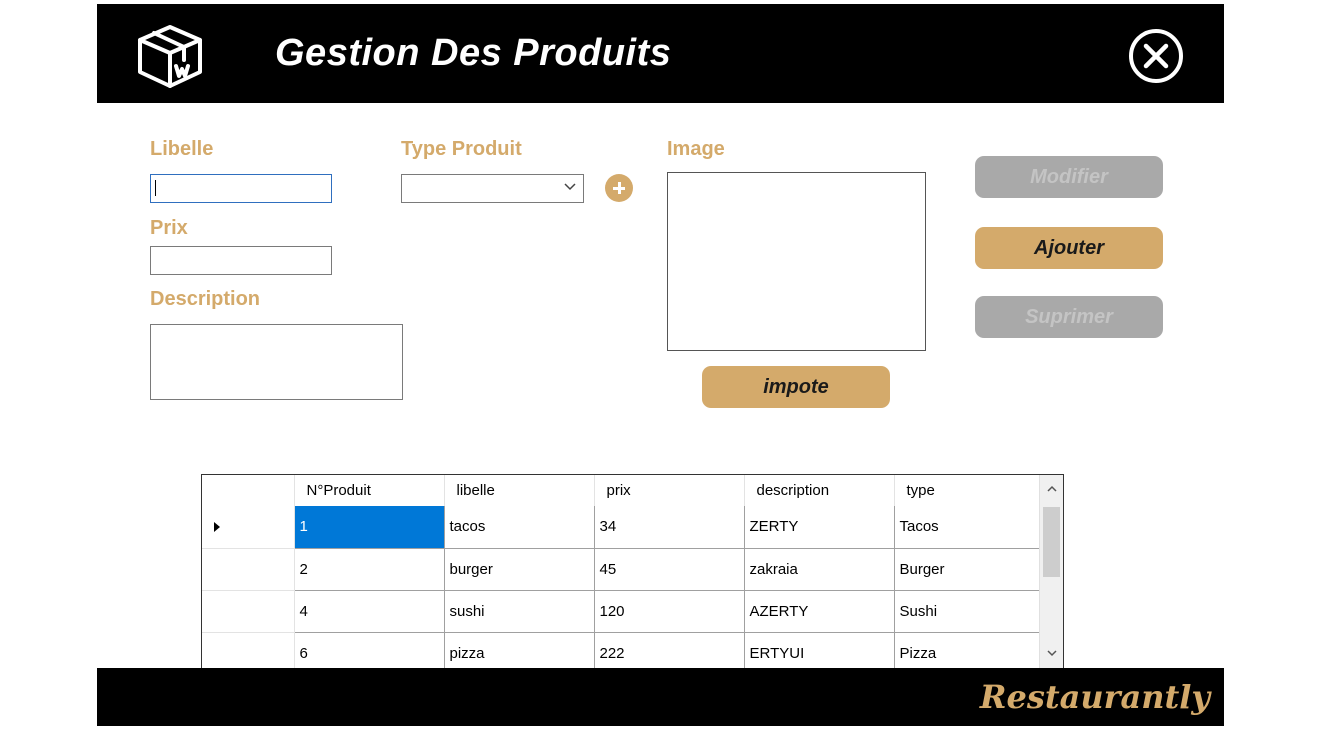 The image size is (1320, 729). I want to click on supprimer-button: Suprimer, so click(1069, 317).